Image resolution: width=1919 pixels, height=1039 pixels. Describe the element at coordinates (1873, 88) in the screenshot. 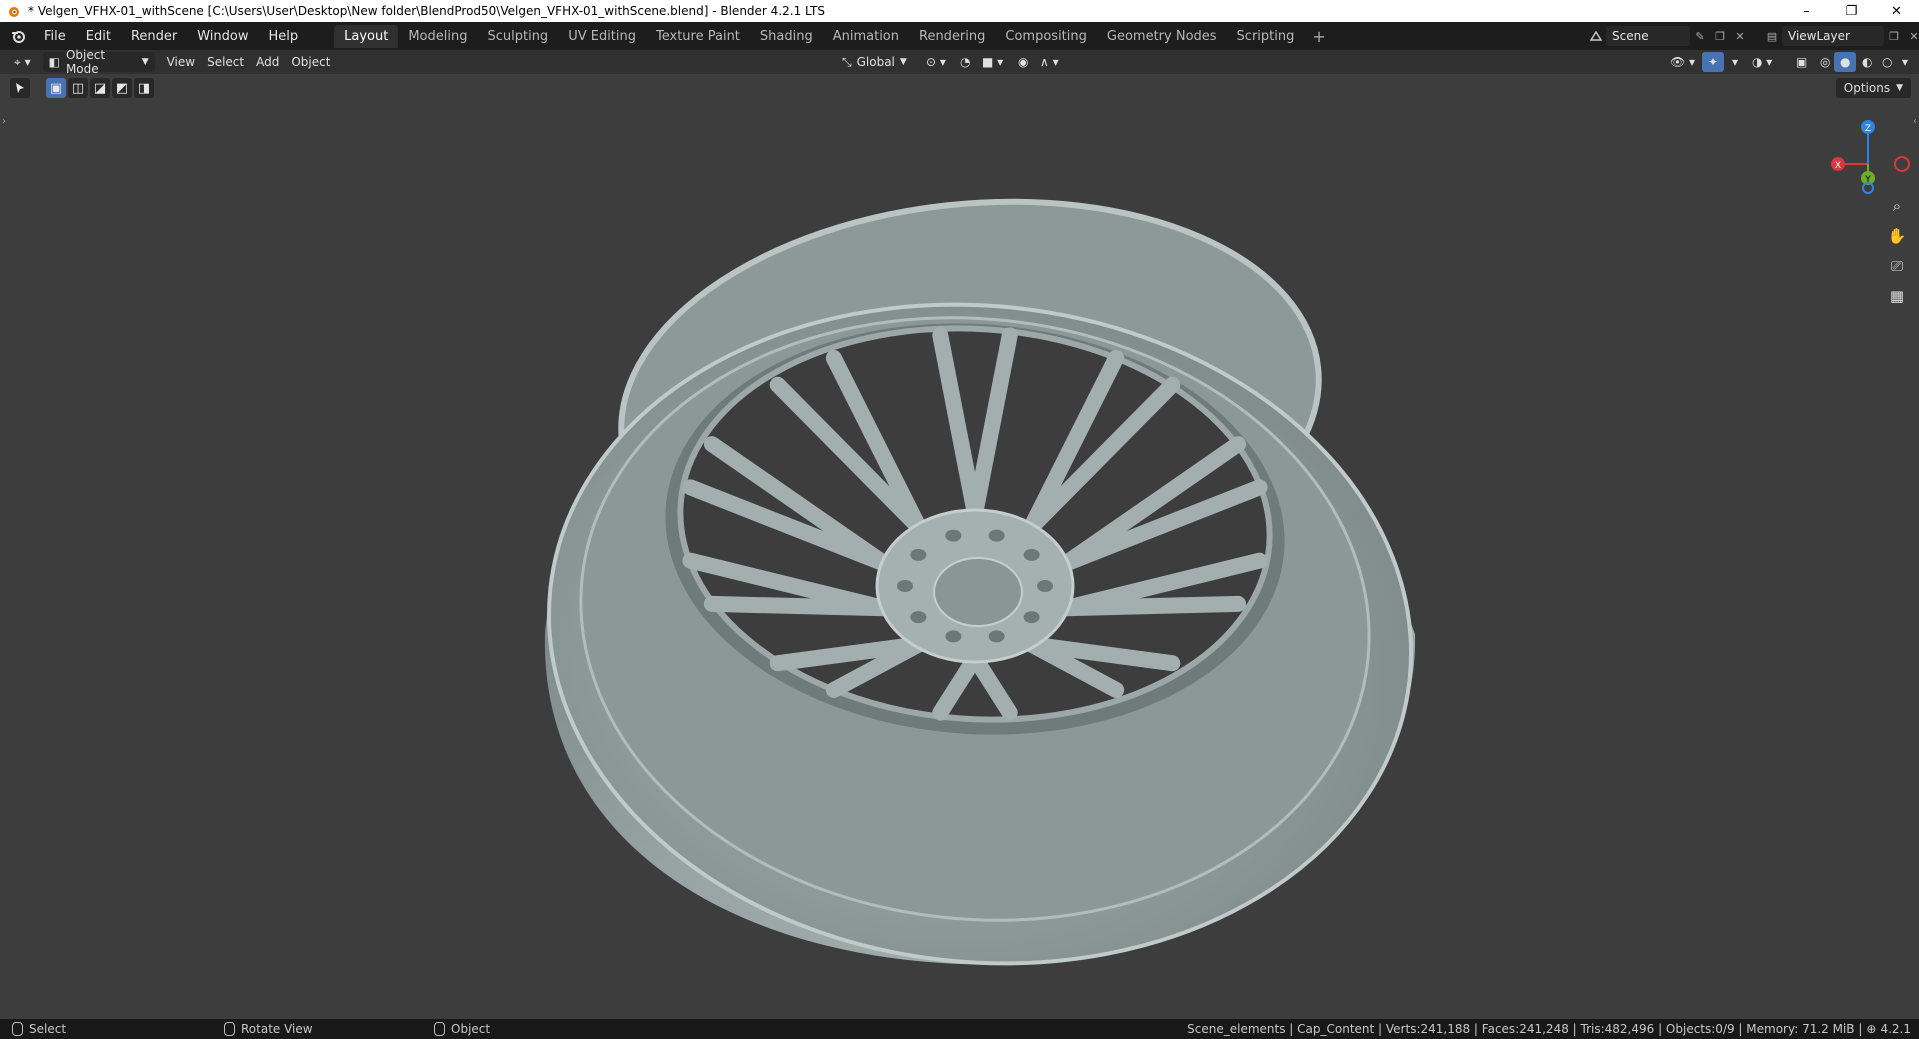

I see `options-dropdown: Options ▼` at that location.